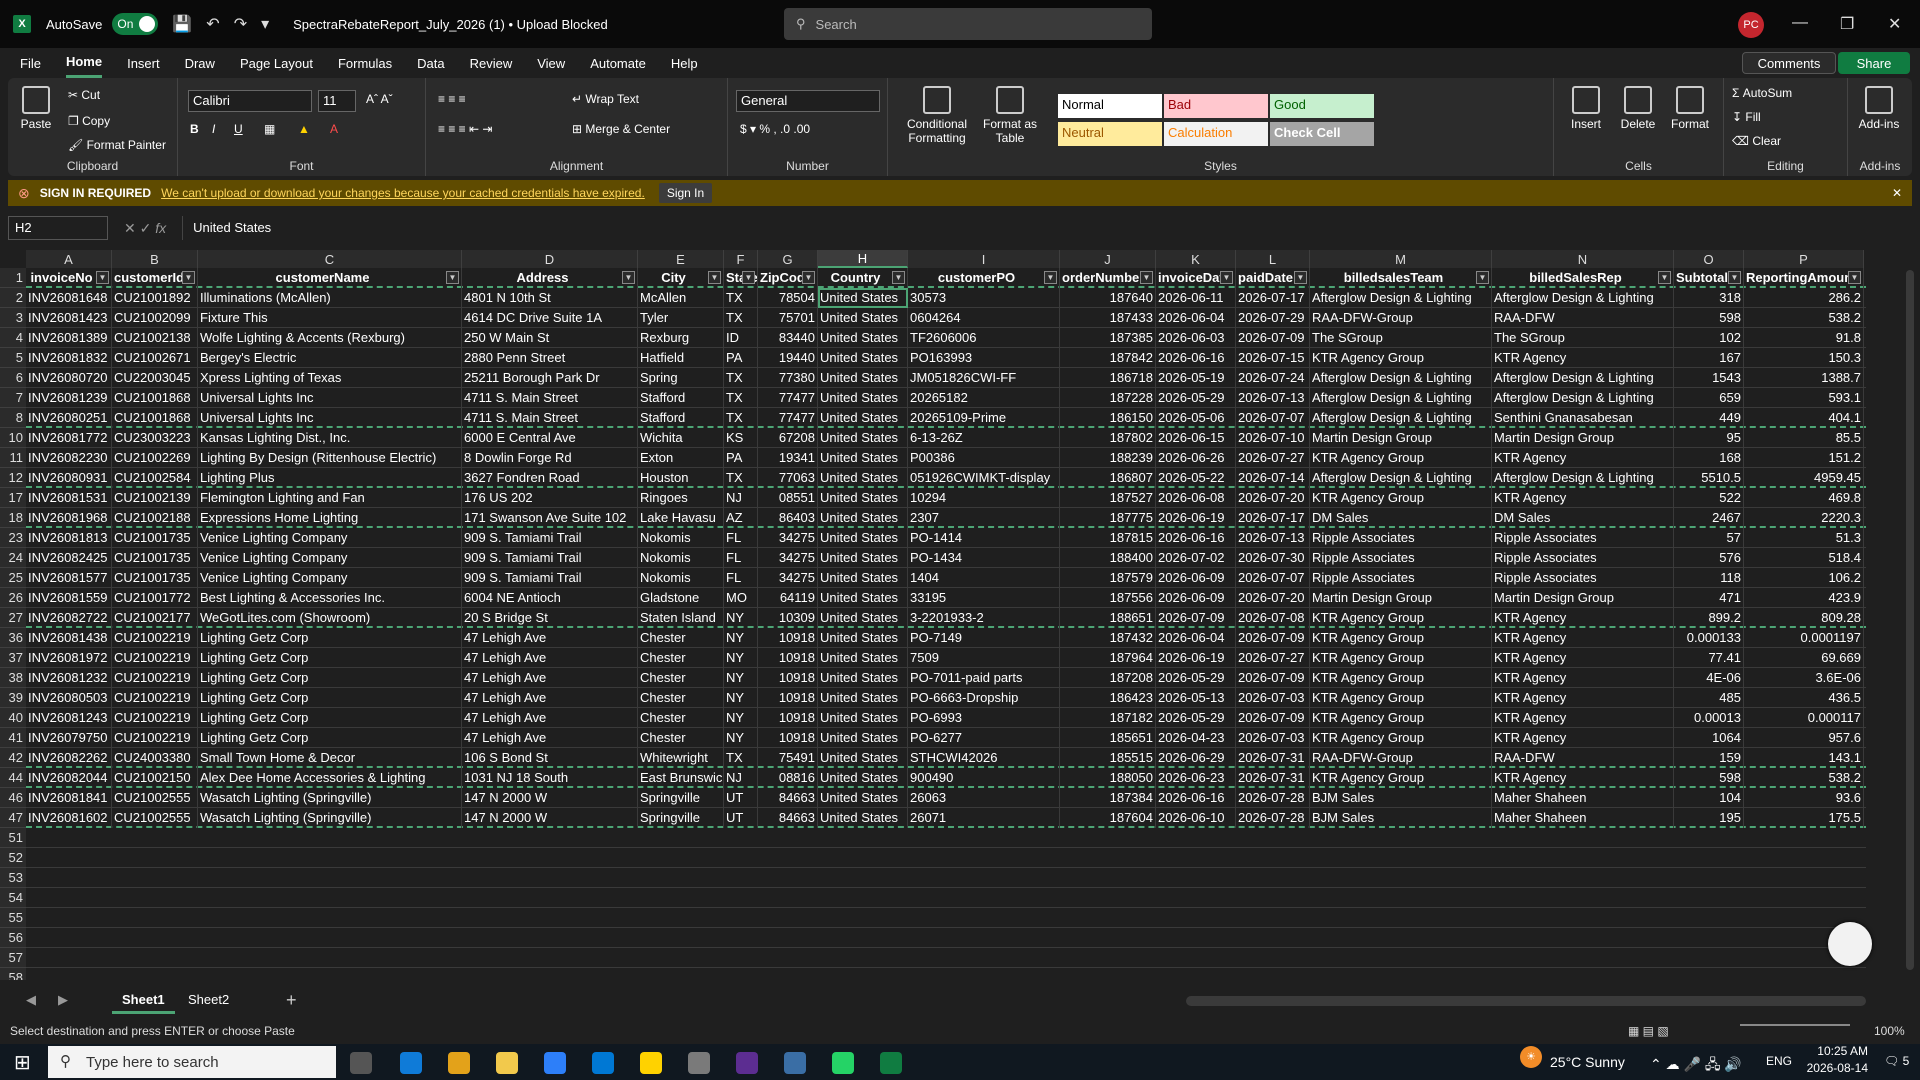  I want to click on table-cell: 2026-07-31, so click(1273, 758).